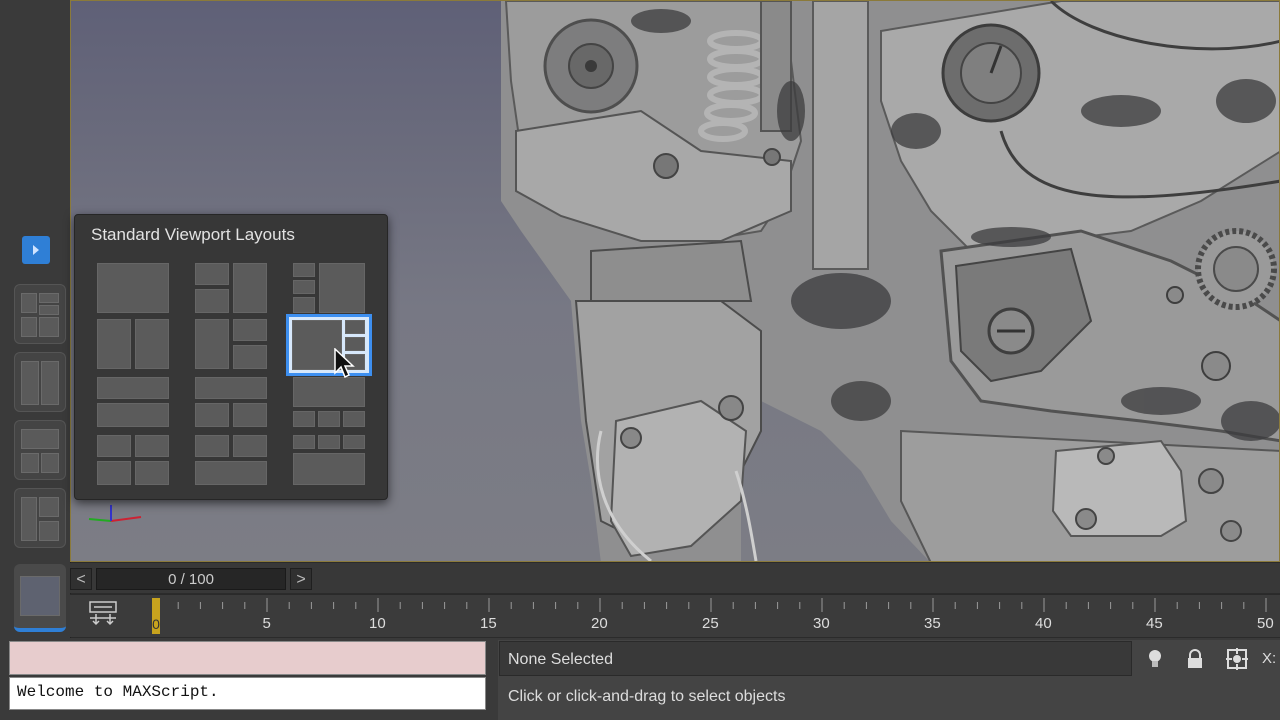 The width and height of the screenshot is (1280, 720). What do you see at coordinates (191, 579) in the screenshot?
I see `frame-counter: 0 / 100` at bounding box center [191, 579].